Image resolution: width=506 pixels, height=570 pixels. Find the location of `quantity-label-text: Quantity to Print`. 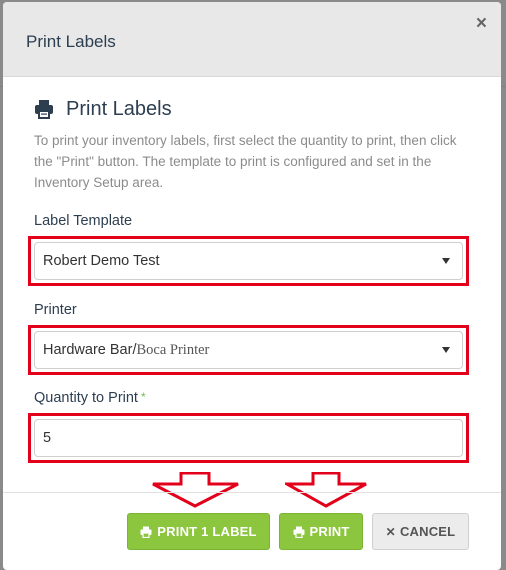

quantity-label-text: Quantity to Print is located at coordinates (86, 398).